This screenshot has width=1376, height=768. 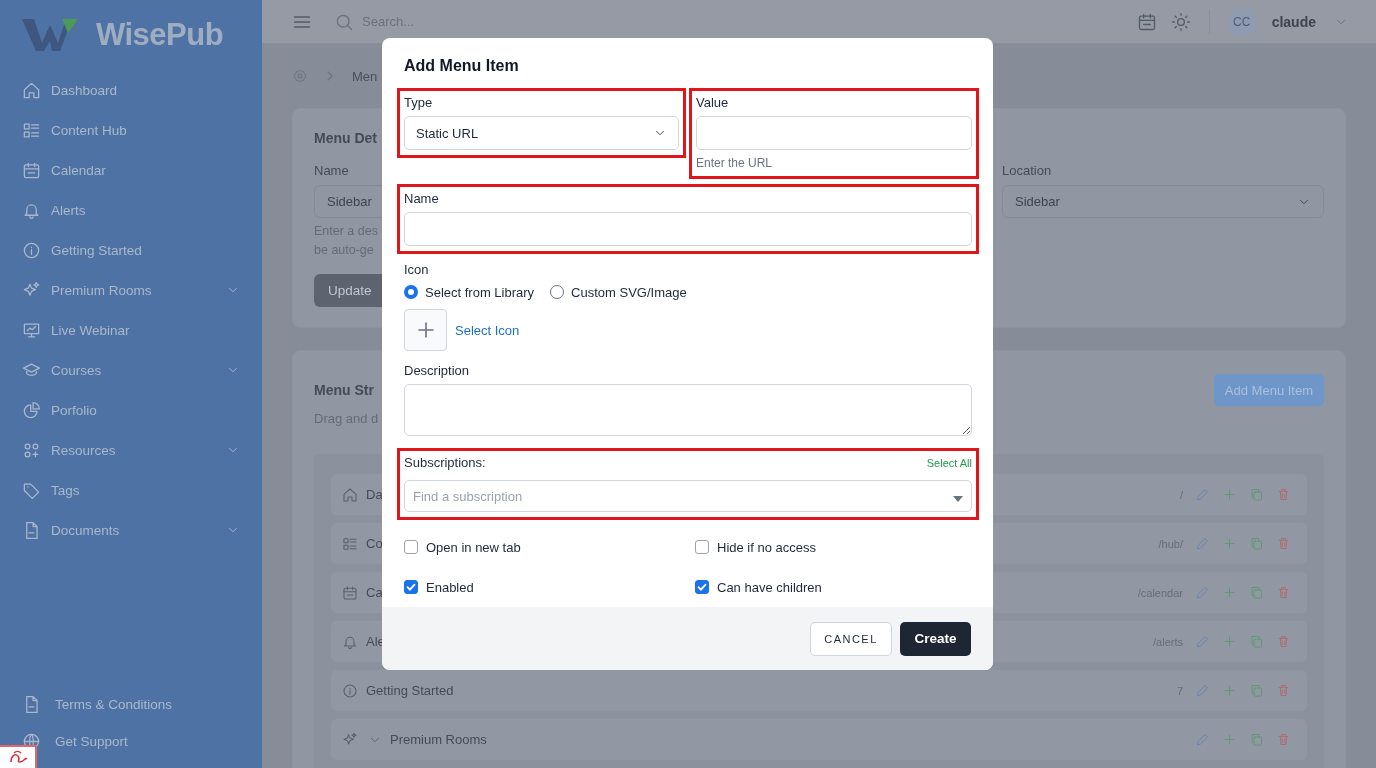 I want to click on theme-toggle, so click(x=1180, y=21).